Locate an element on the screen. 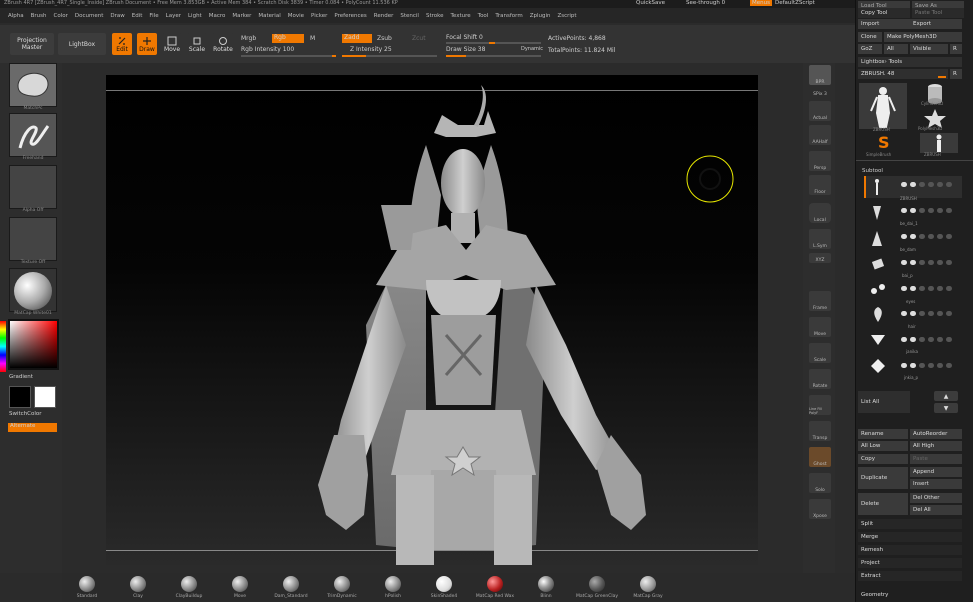 This screenshot has height=602, width=973. delete-button: Delete is located at coordinates (883, 504).